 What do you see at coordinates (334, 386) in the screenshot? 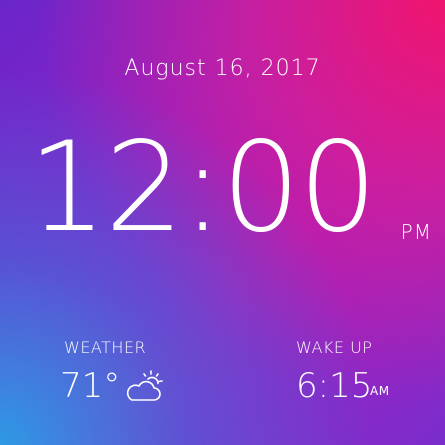
I see `wake-up-time: 6:15` at bounding box center [334, 386].